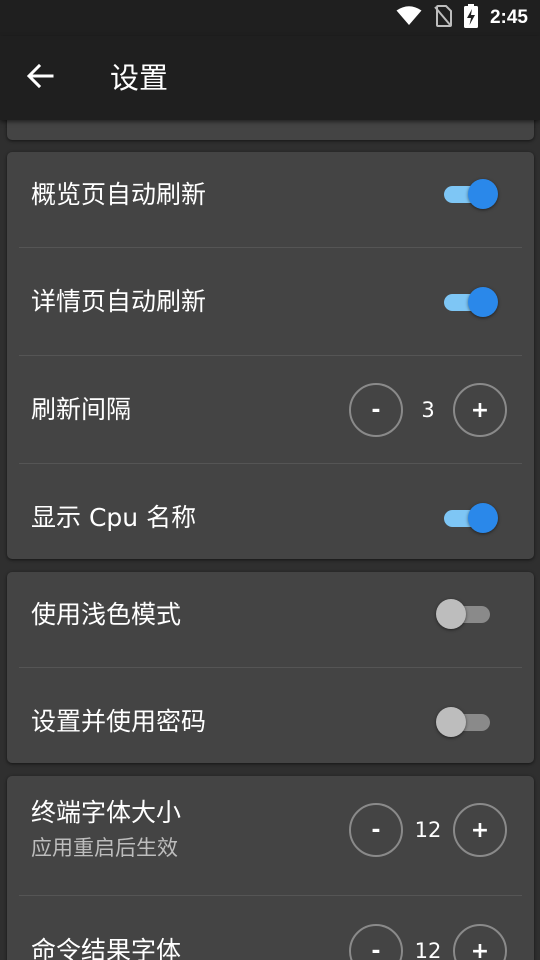 The height and width of the screenshot is (960, 540). What do you see at coordinates (409, 18) in the screenshot?
I see `wifi-icon` at bounding box center [409, 18].